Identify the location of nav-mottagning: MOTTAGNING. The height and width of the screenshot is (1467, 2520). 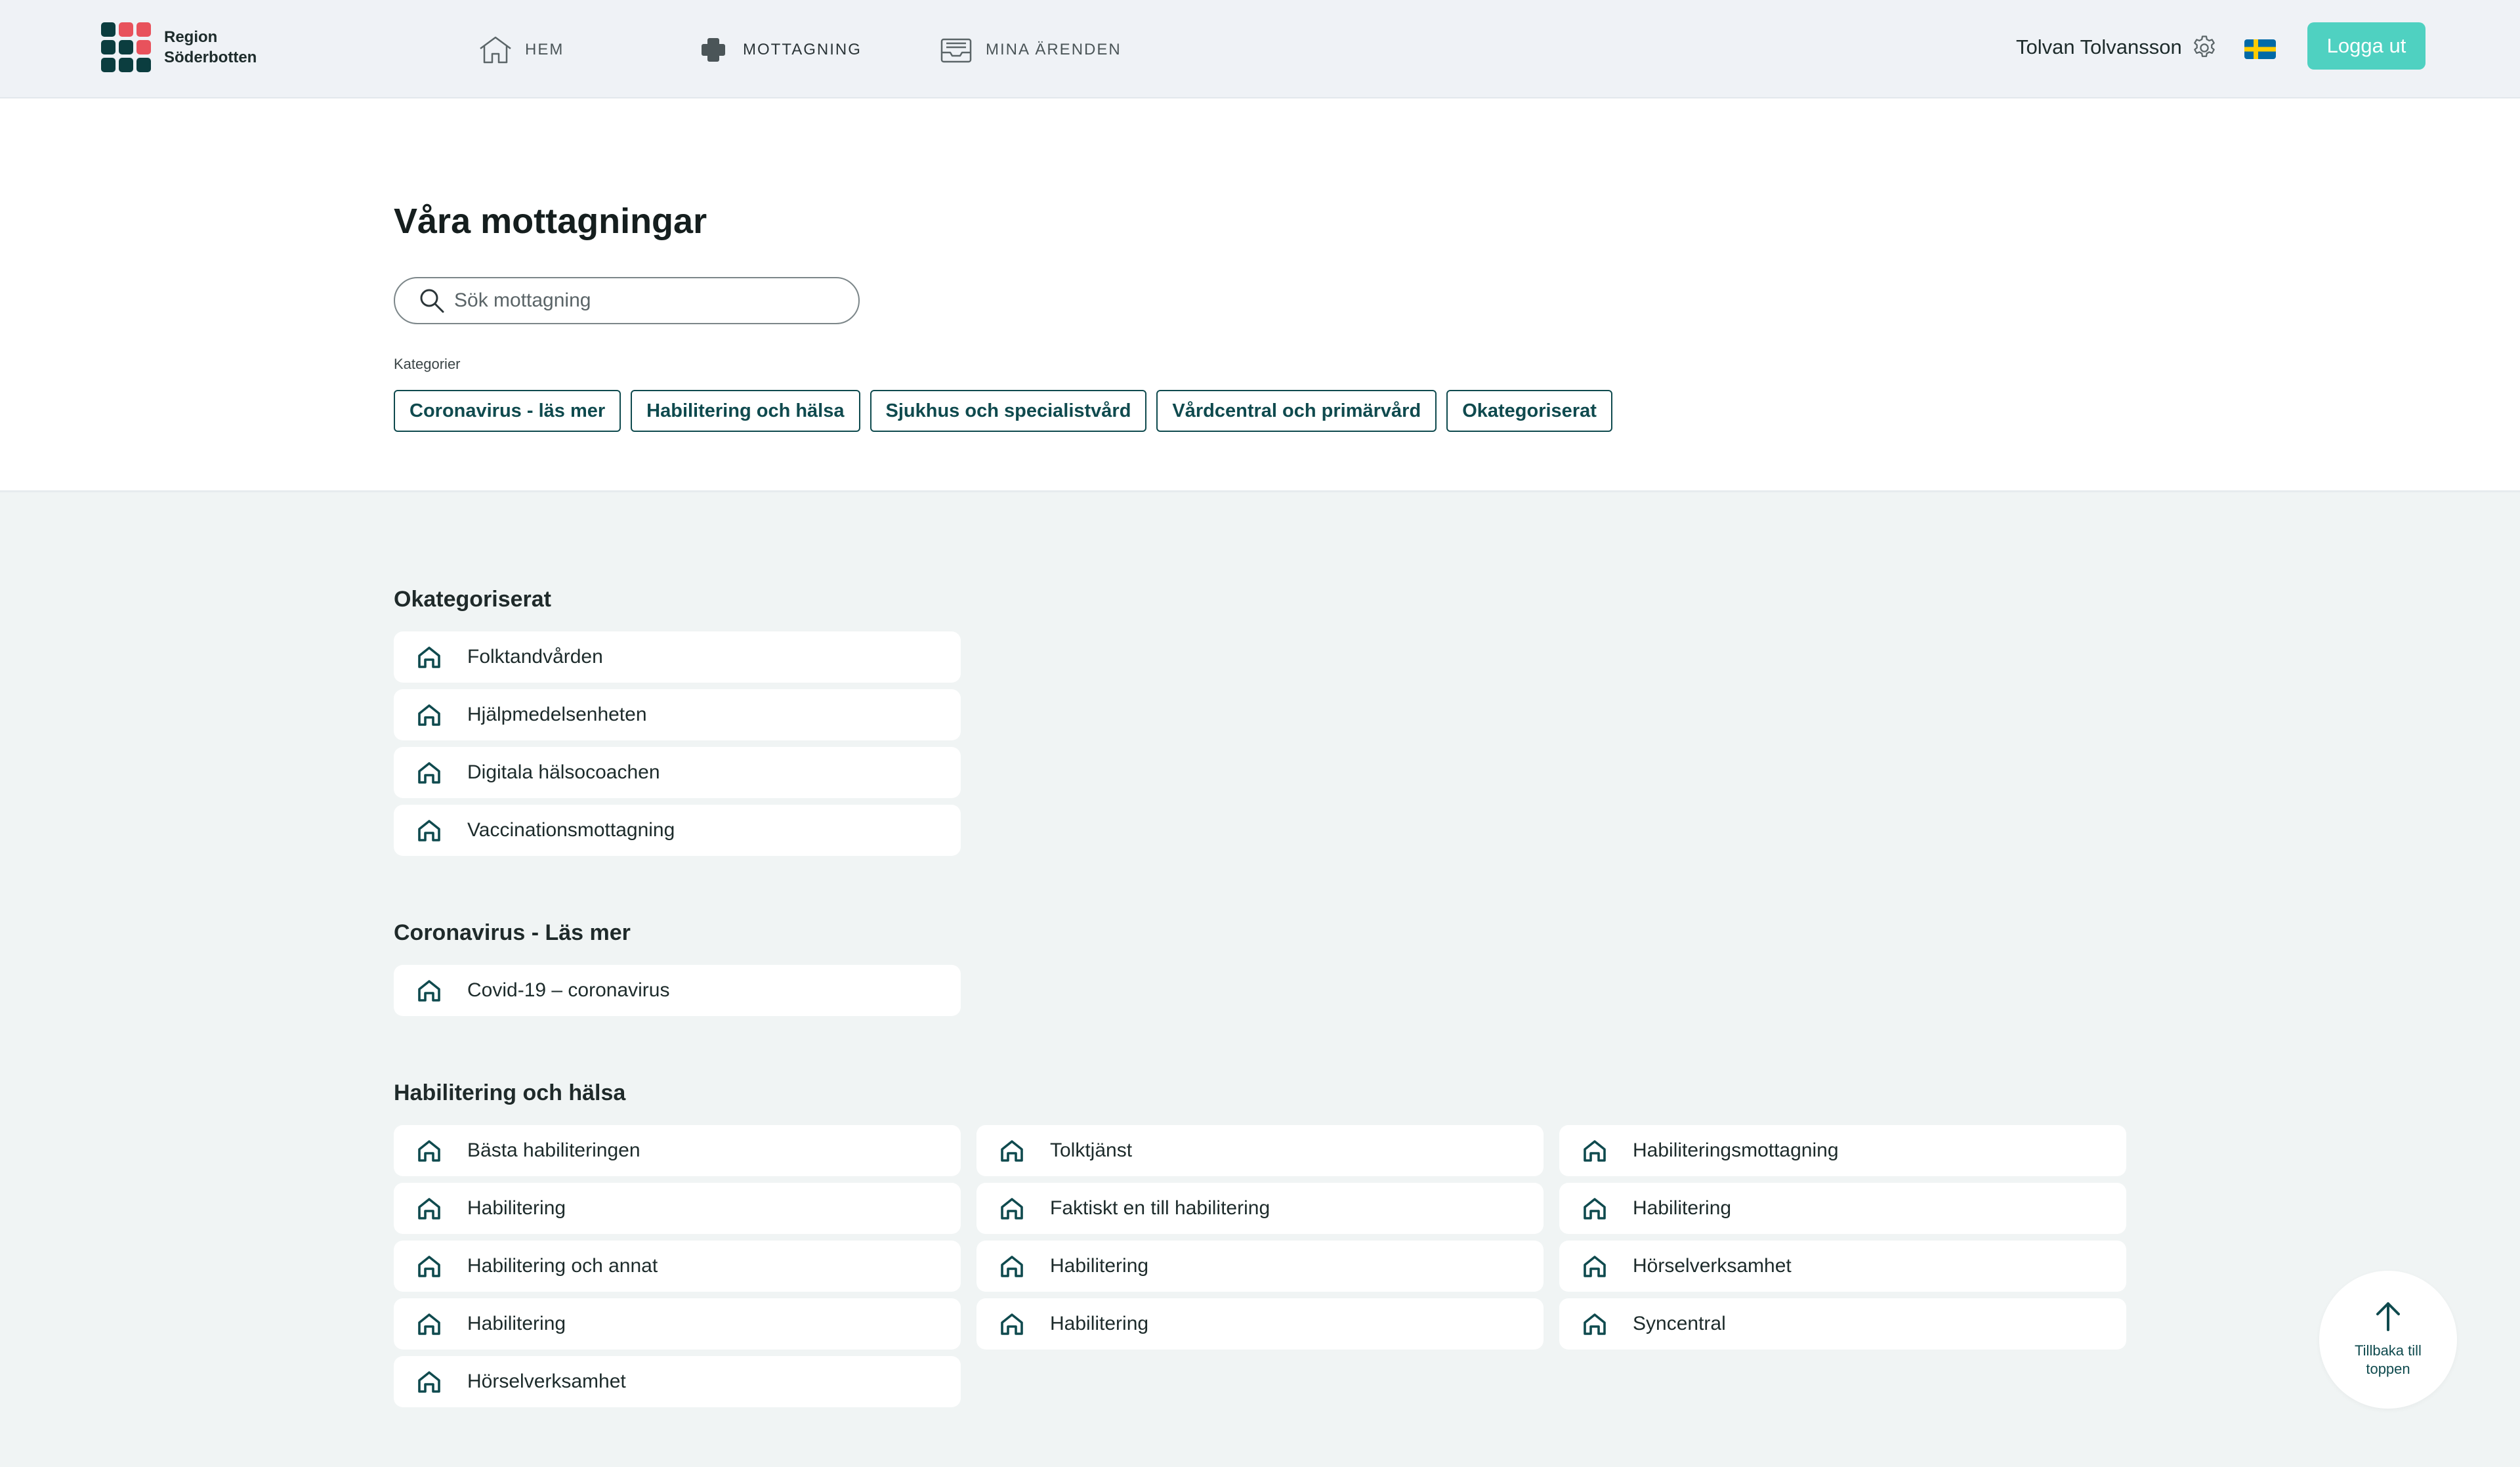
(779, 50).